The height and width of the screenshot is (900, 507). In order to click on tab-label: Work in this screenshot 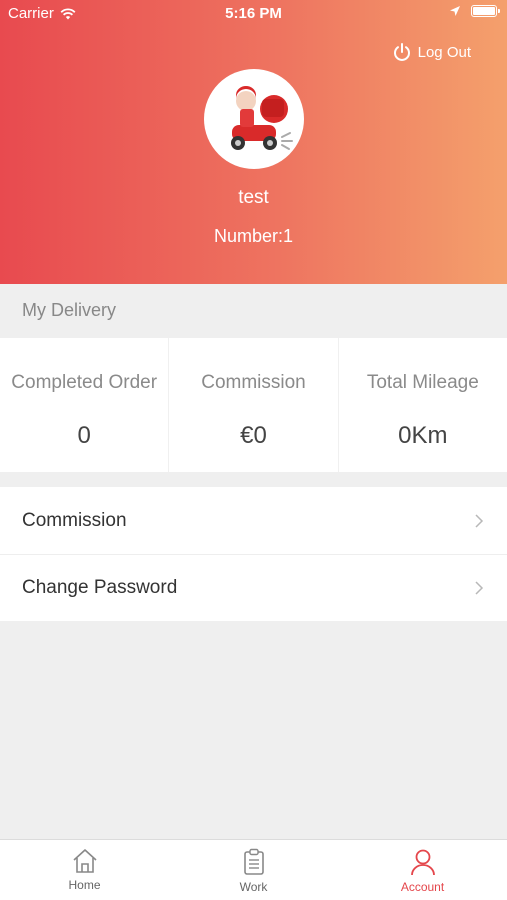, I will do `click(253, 887)`.